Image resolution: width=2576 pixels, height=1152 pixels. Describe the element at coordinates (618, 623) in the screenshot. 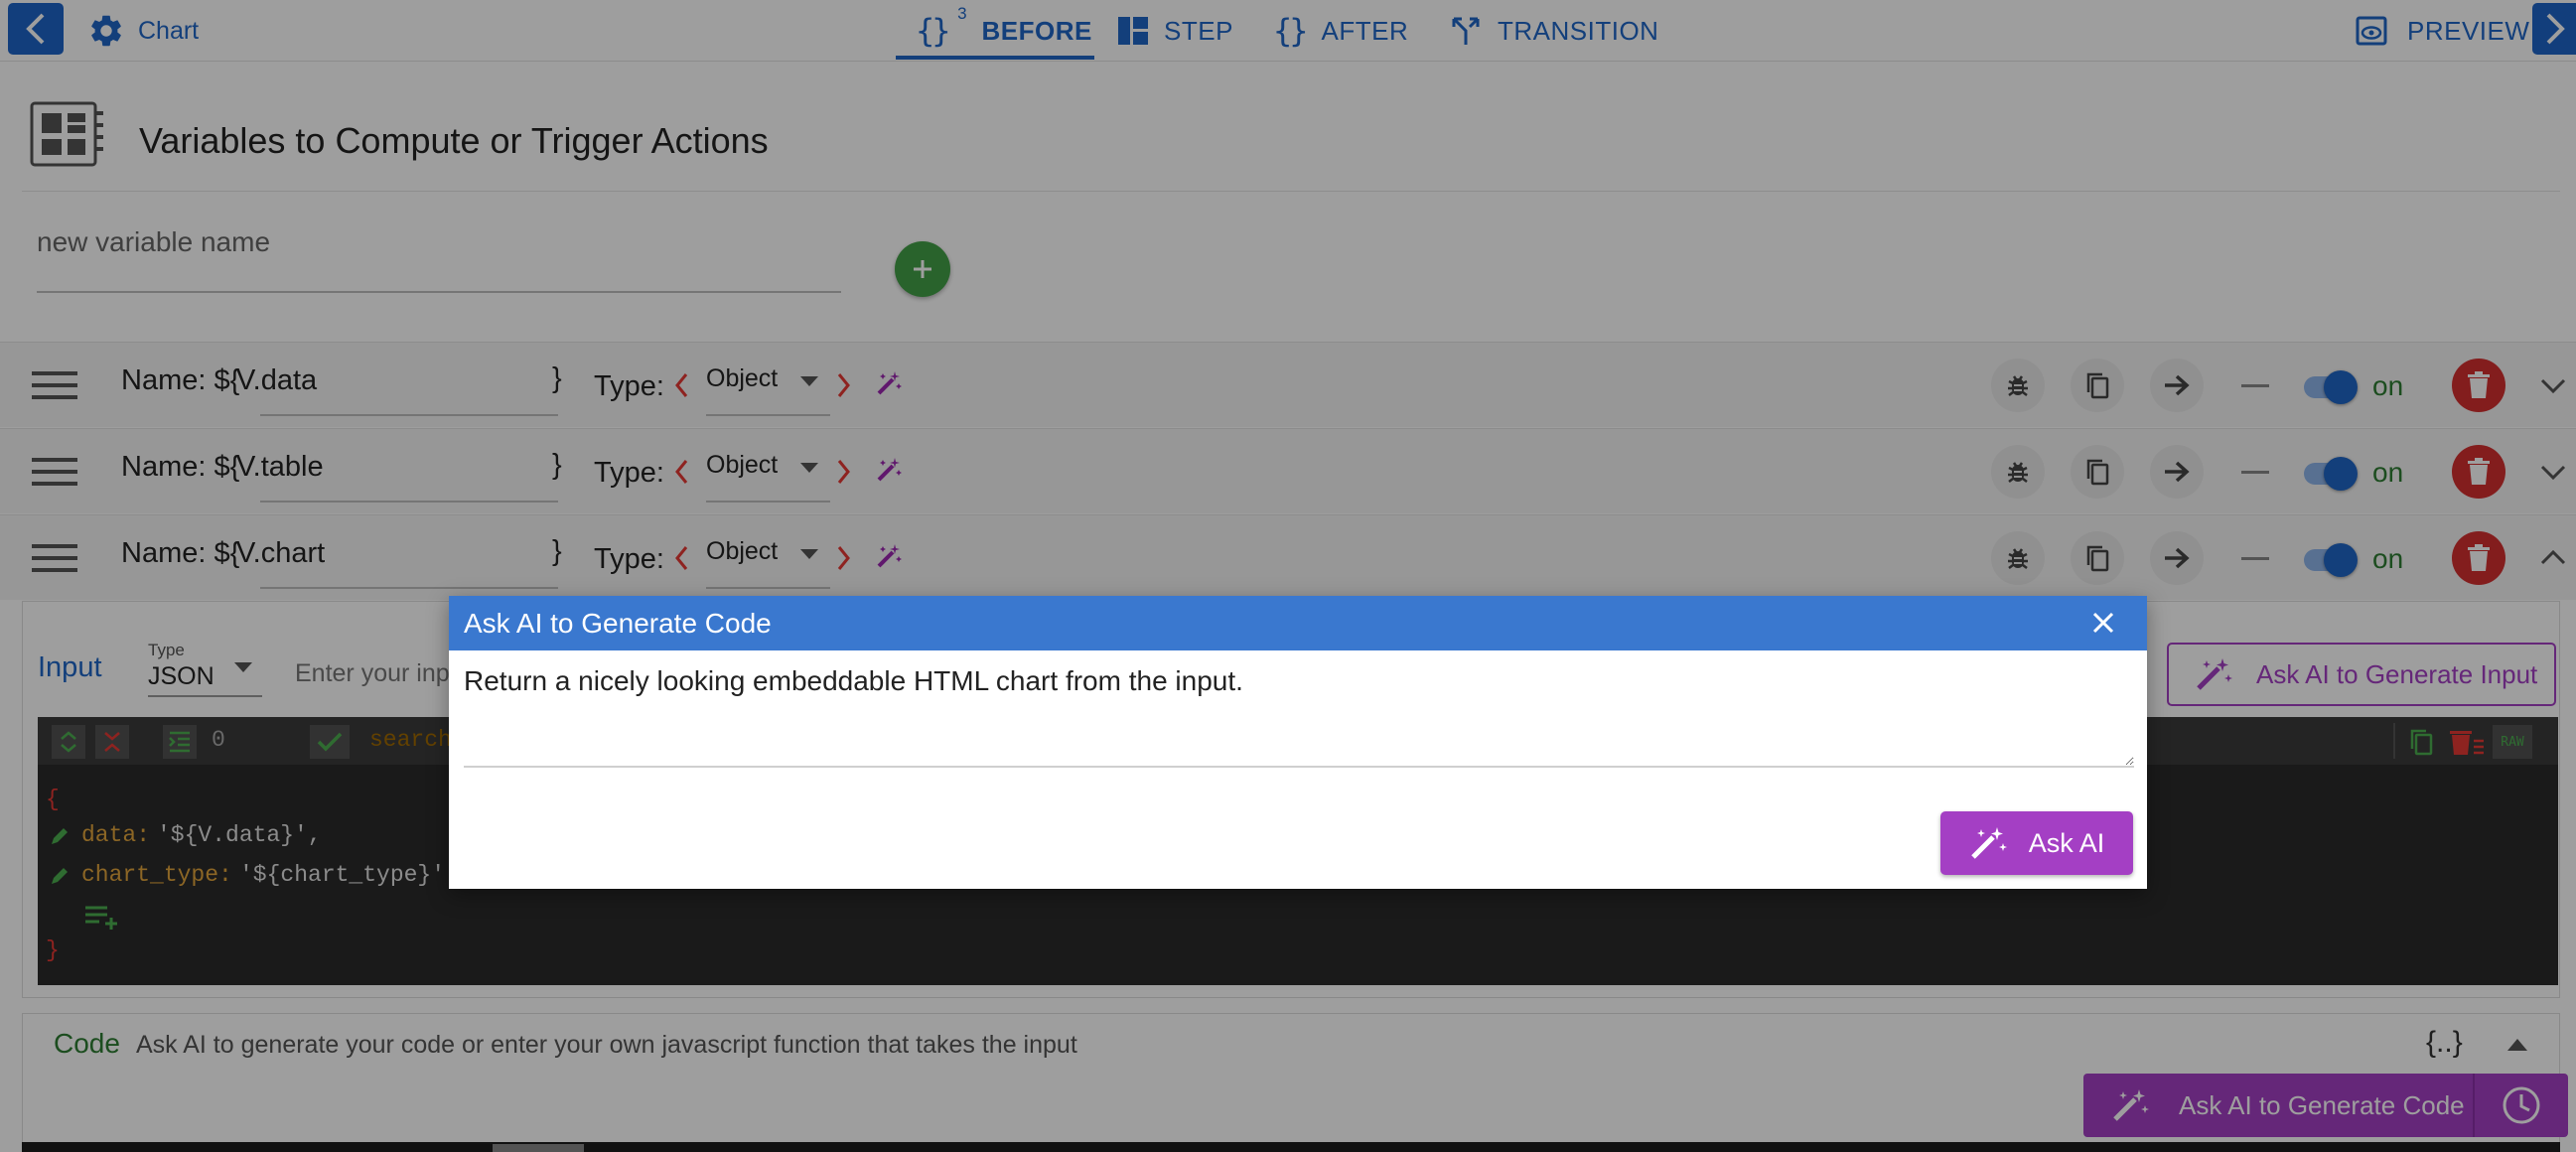

I see `dialog-title: Ask AI to Generate Code` at that location.